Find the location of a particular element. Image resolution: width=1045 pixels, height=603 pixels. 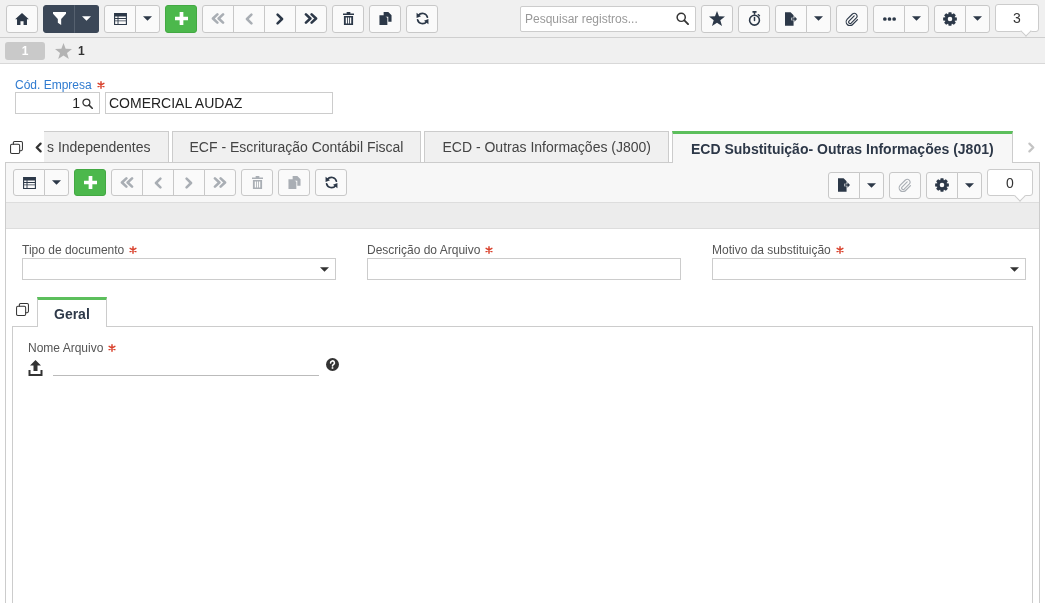

duplicate-button is located at coordinates (385, 18).